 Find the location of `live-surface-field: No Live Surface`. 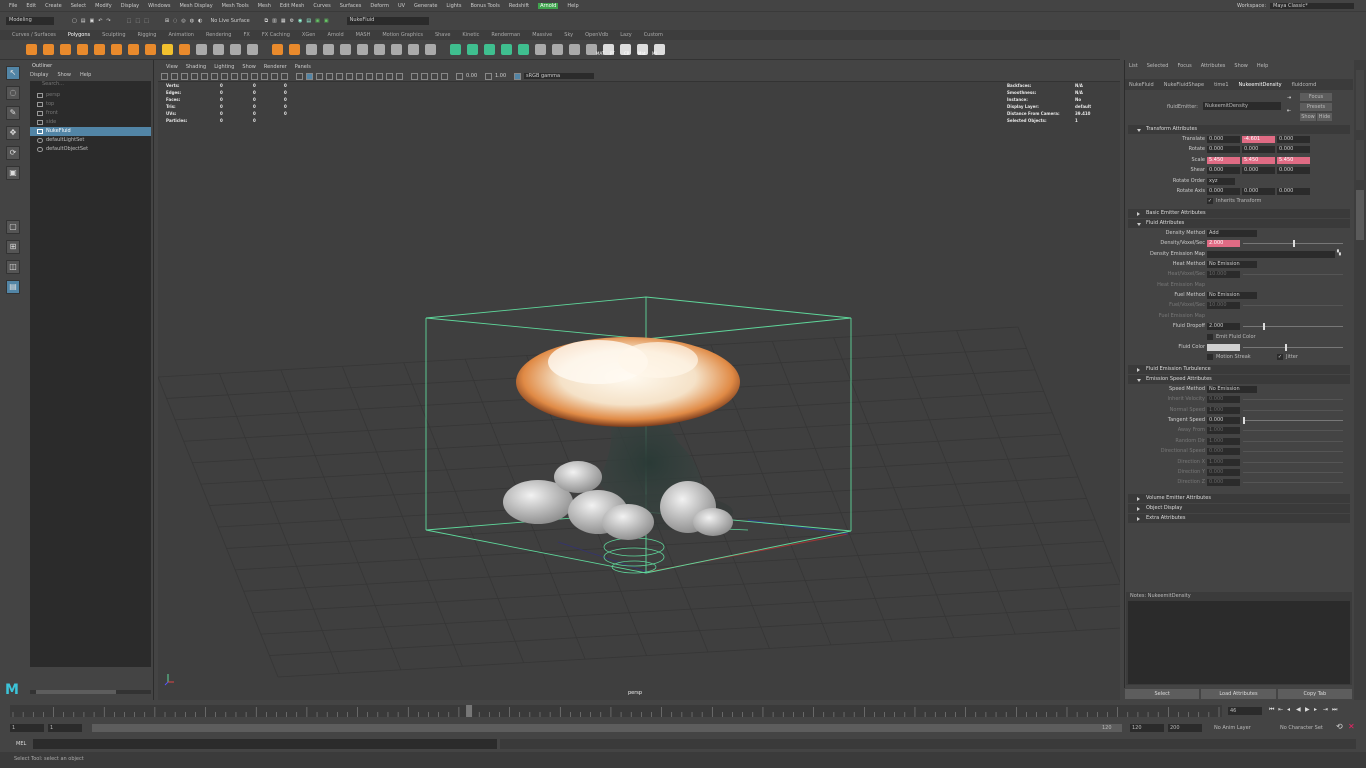

live-surface-field: No Live Surface is located at coordinates (234, 21).